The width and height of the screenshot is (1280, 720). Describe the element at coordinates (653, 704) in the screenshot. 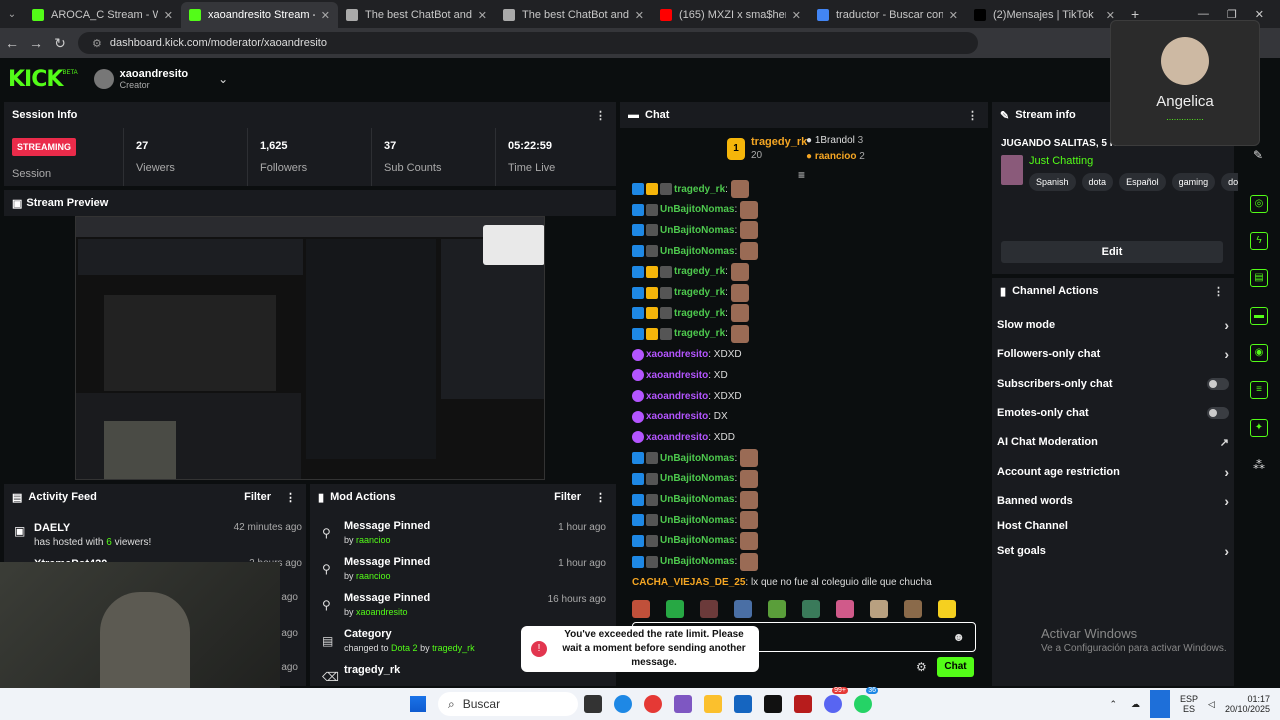

I see `chrome-icon` at that location.